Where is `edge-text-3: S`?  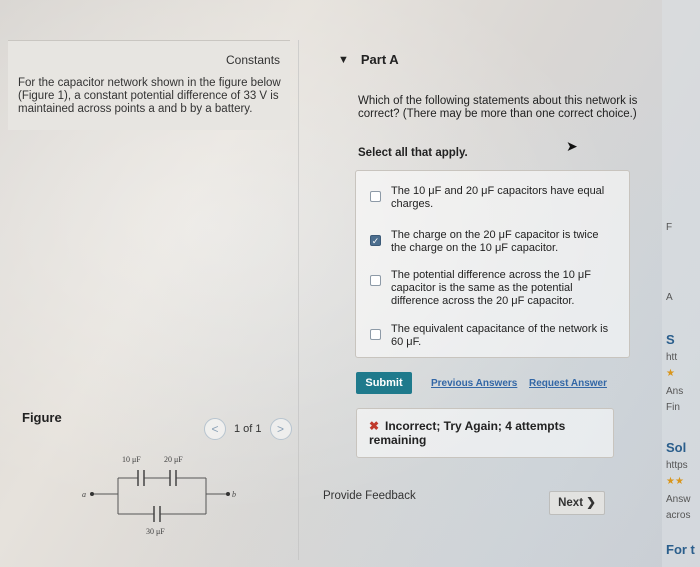 edge-text-3: S is located at coordinates (670, 339).